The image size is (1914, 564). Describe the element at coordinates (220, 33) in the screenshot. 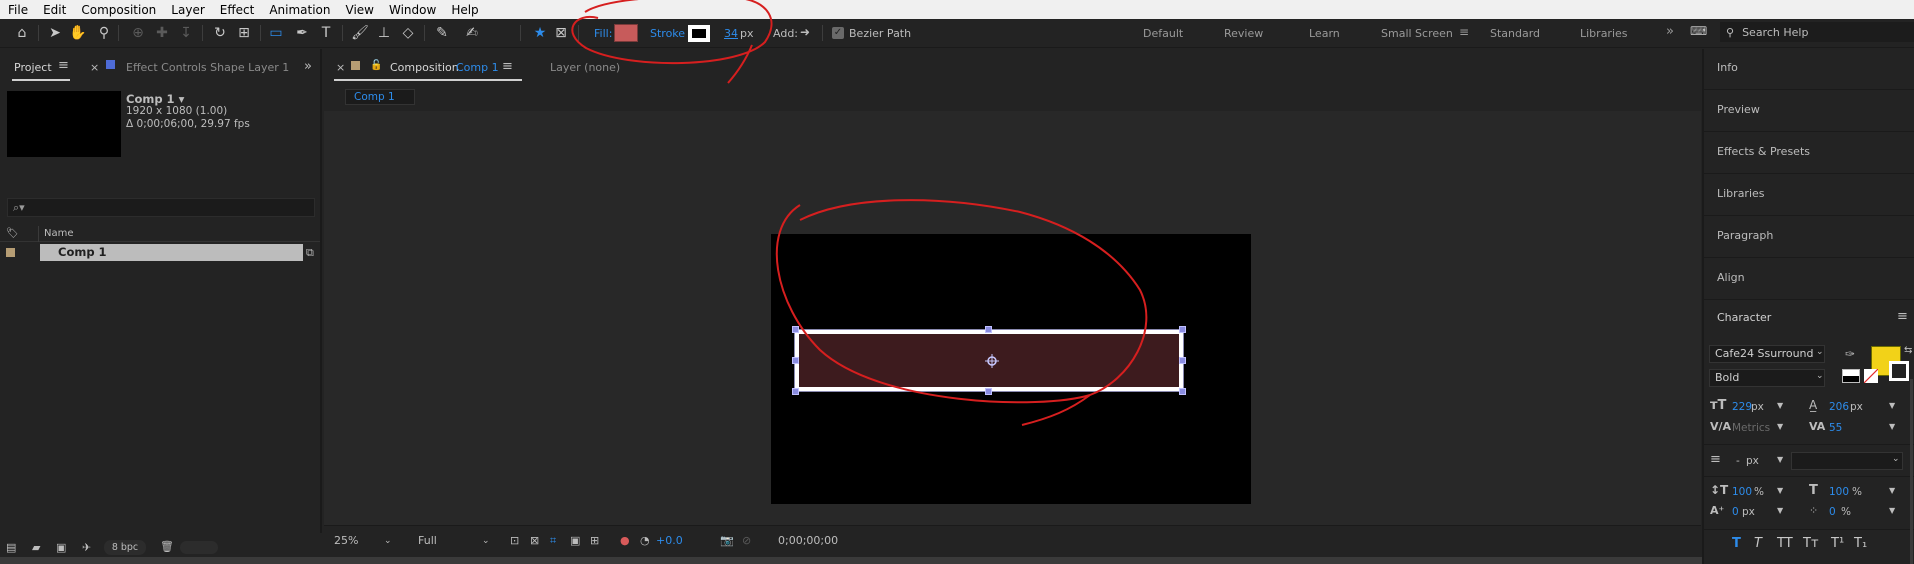

I see `rotate-tool-icon: ↻` at that location.